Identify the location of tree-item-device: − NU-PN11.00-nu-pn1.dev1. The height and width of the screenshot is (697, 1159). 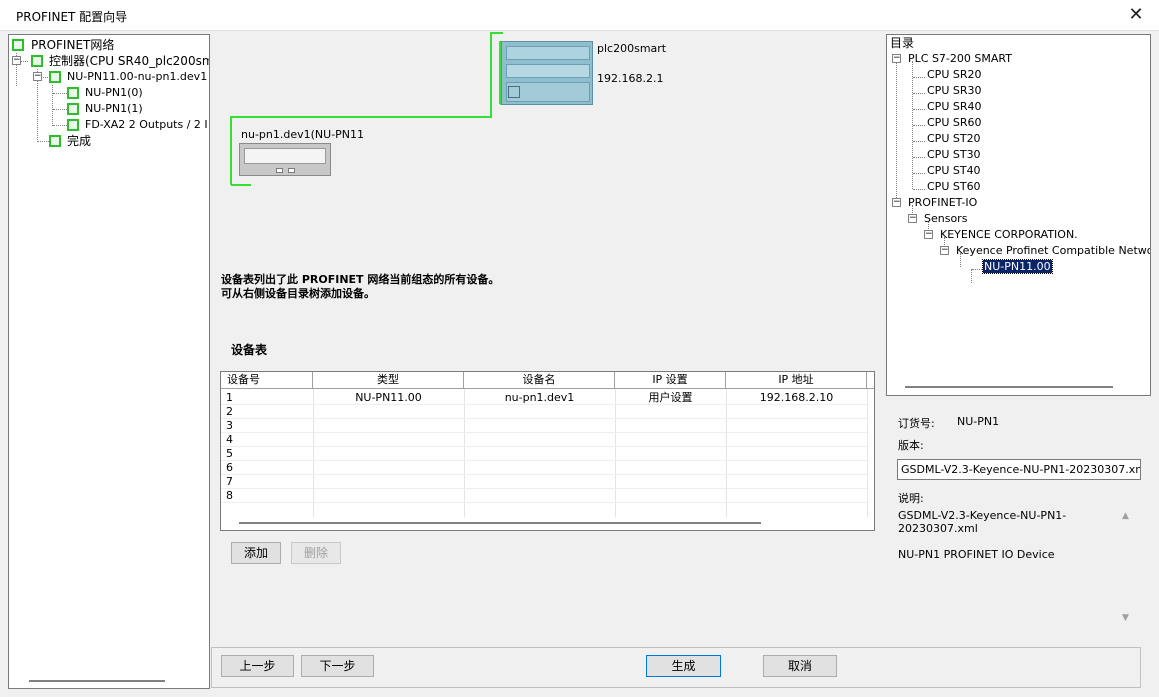
(110, 77).